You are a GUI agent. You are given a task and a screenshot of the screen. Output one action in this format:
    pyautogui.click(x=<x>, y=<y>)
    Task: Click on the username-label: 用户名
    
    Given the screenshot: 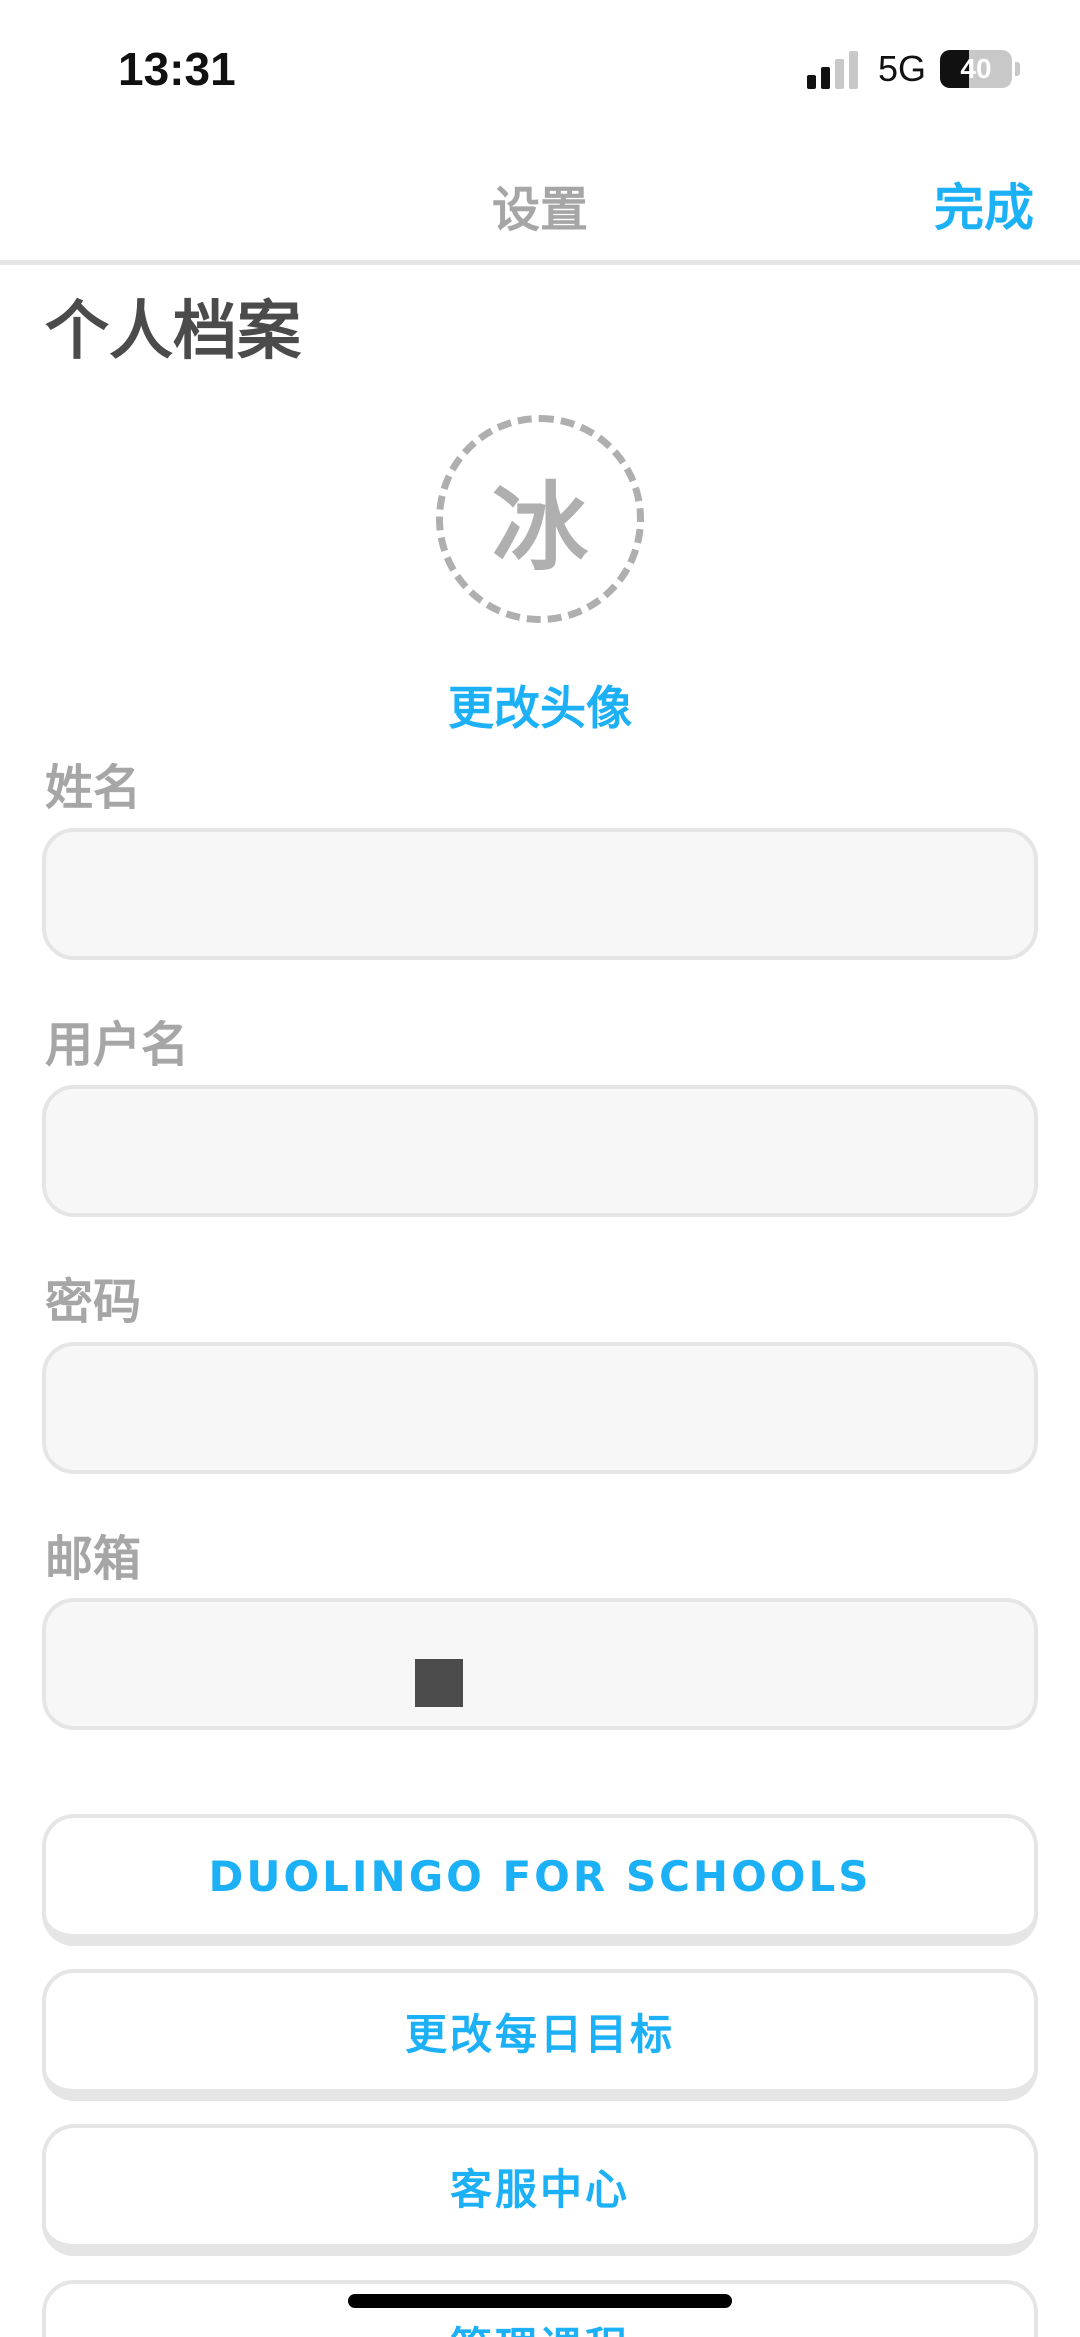 What is the action you would take?
    pyautogui.click(x=117, y=1045)
    